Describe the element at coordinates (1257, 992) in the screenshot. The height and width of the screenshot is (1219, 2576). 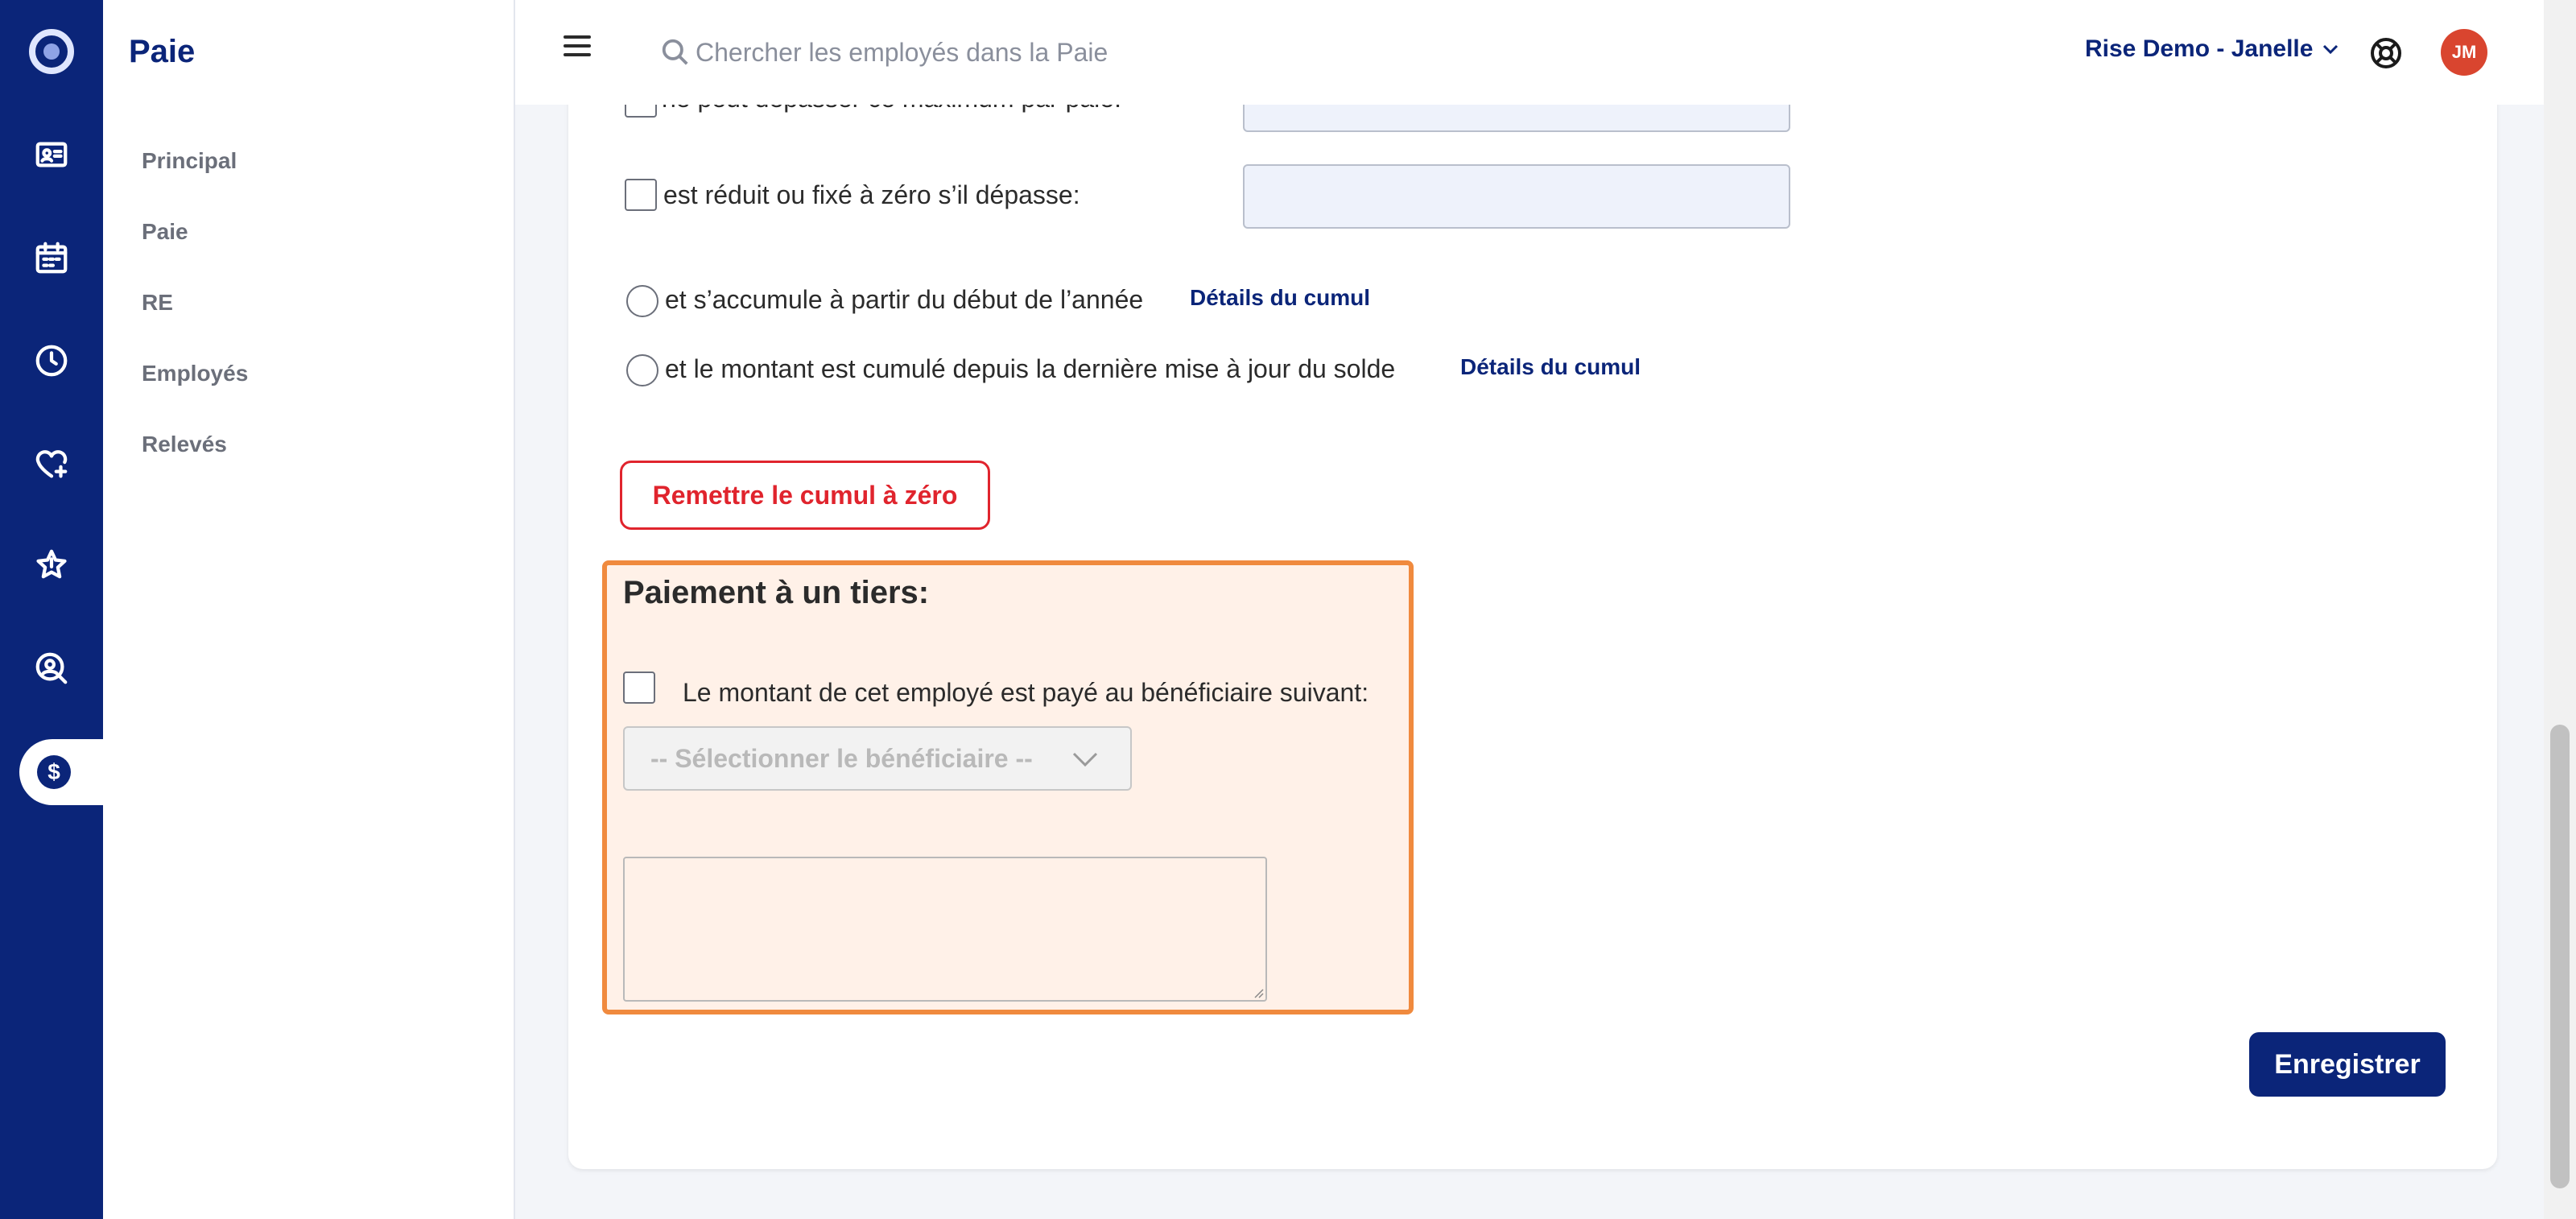
I see `resize-grip-icon` at that location.